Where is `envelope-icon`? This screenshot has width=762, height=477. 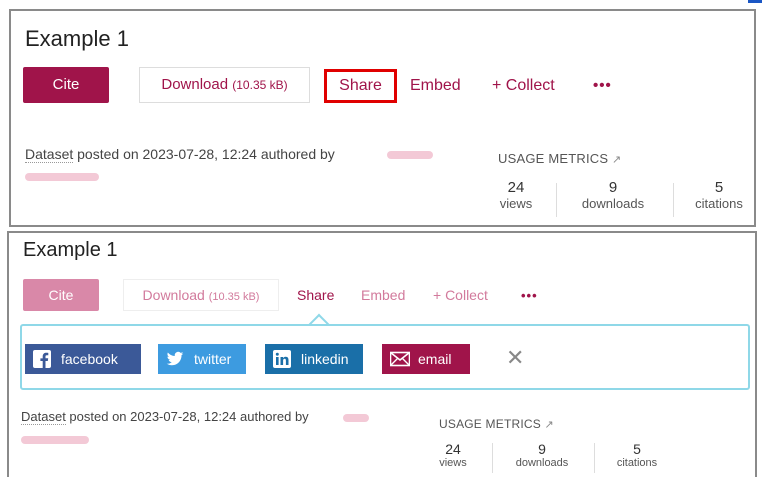 envelope-icon is located at coordinates (400, 359).